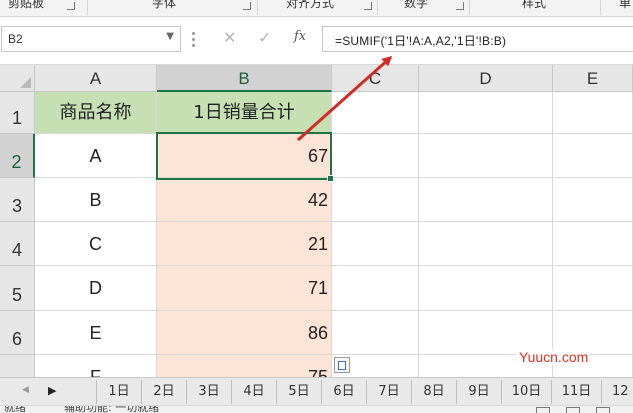 This screenshot has width=633, height=413. Describe the element at coordinates (573, 410) in the screenshot. I see `page-layout-view-icon` at that location.